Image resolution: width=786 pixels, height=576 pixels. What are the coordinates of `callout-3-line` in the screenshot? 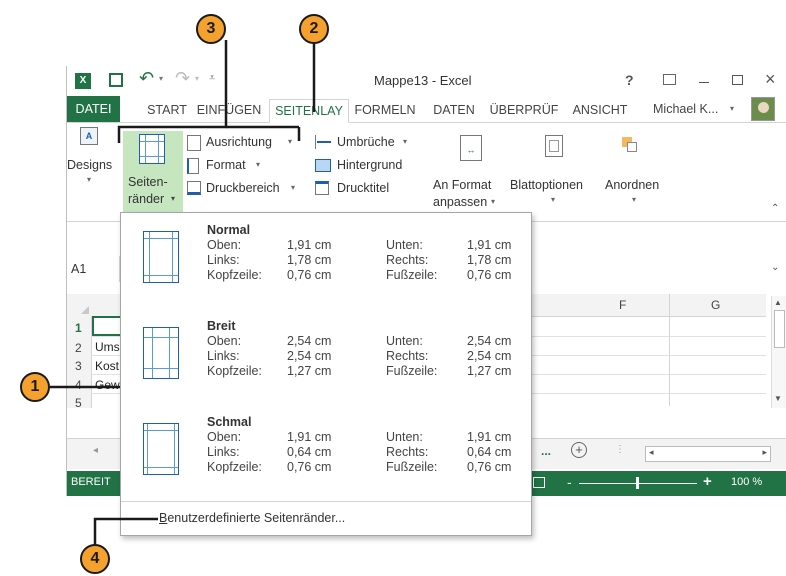 It's located at (172, 91).